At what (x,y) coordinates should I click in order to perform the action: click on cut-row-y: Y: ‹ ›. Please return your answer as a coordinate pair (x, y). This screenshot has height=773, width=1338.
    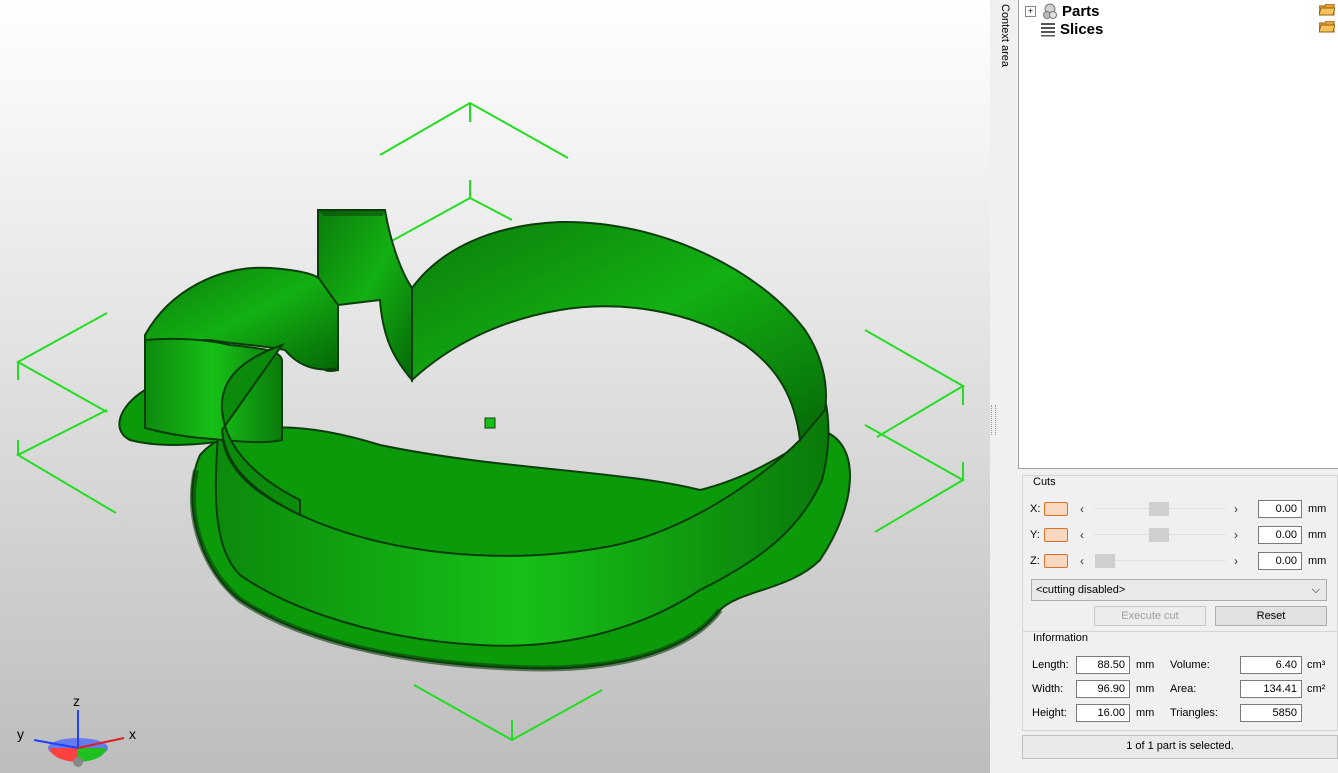
    Looking at the image, I should click on (1135, 535).